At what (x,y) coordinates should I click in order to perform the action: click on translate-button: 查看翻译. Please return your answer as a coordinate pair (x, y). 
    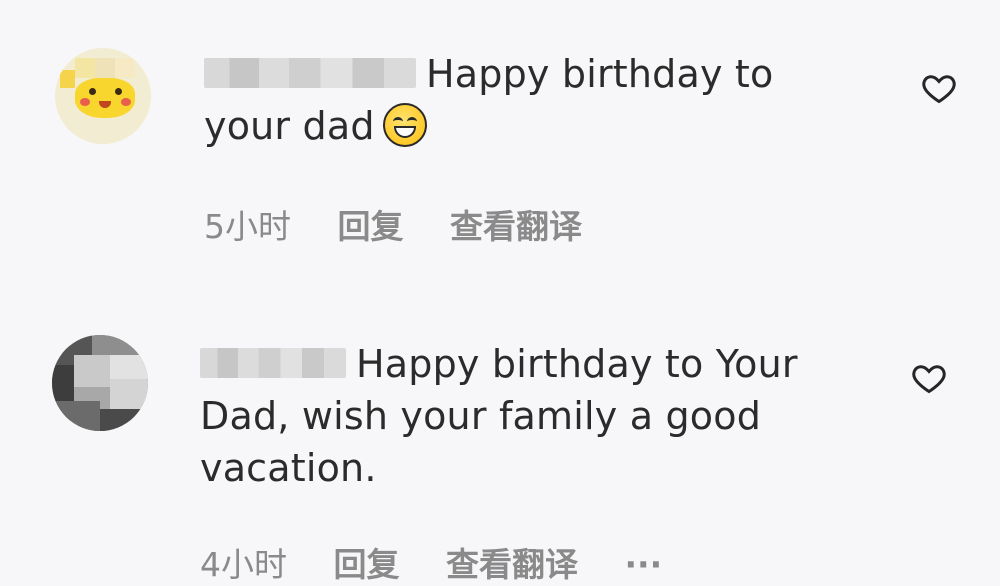
    Looking at the image, I should click on (512, 562).